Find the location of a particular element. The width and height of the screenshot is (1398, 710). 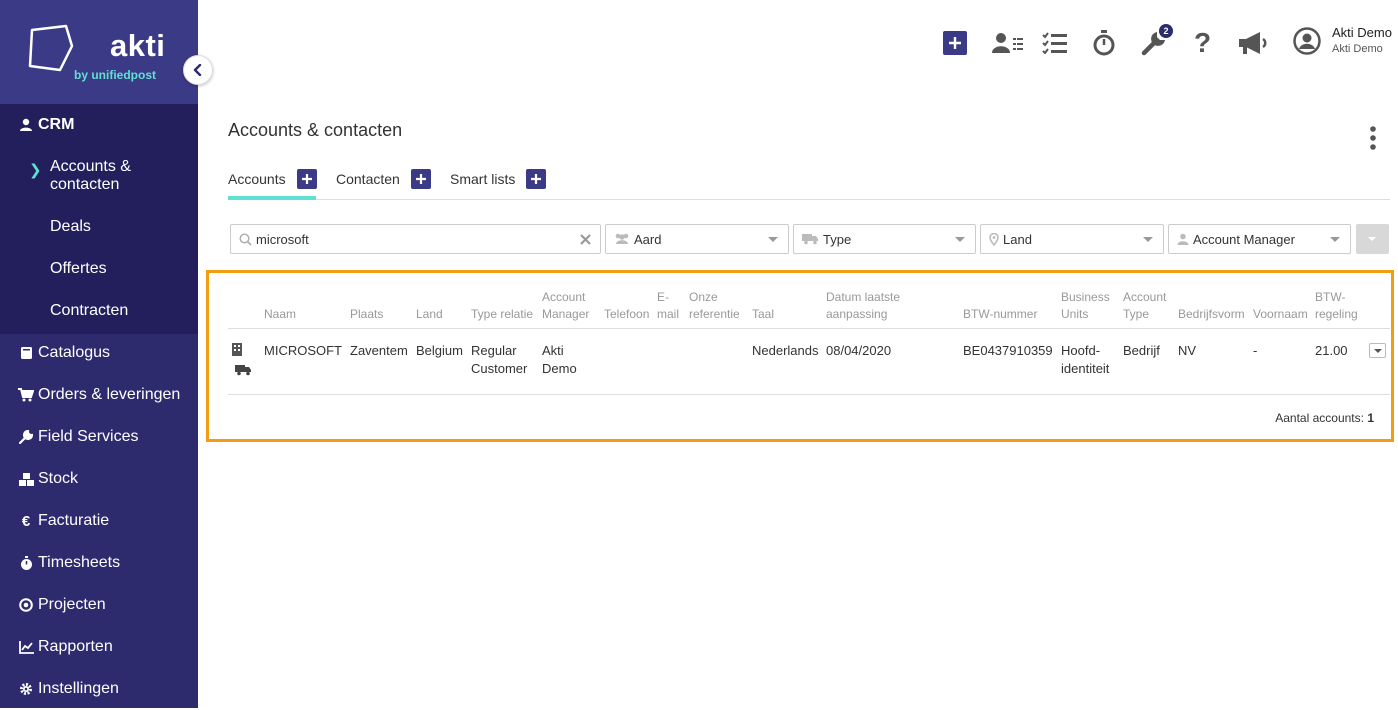

sidebar-item-field-services: Field Services is located at coordinates (99, 437).